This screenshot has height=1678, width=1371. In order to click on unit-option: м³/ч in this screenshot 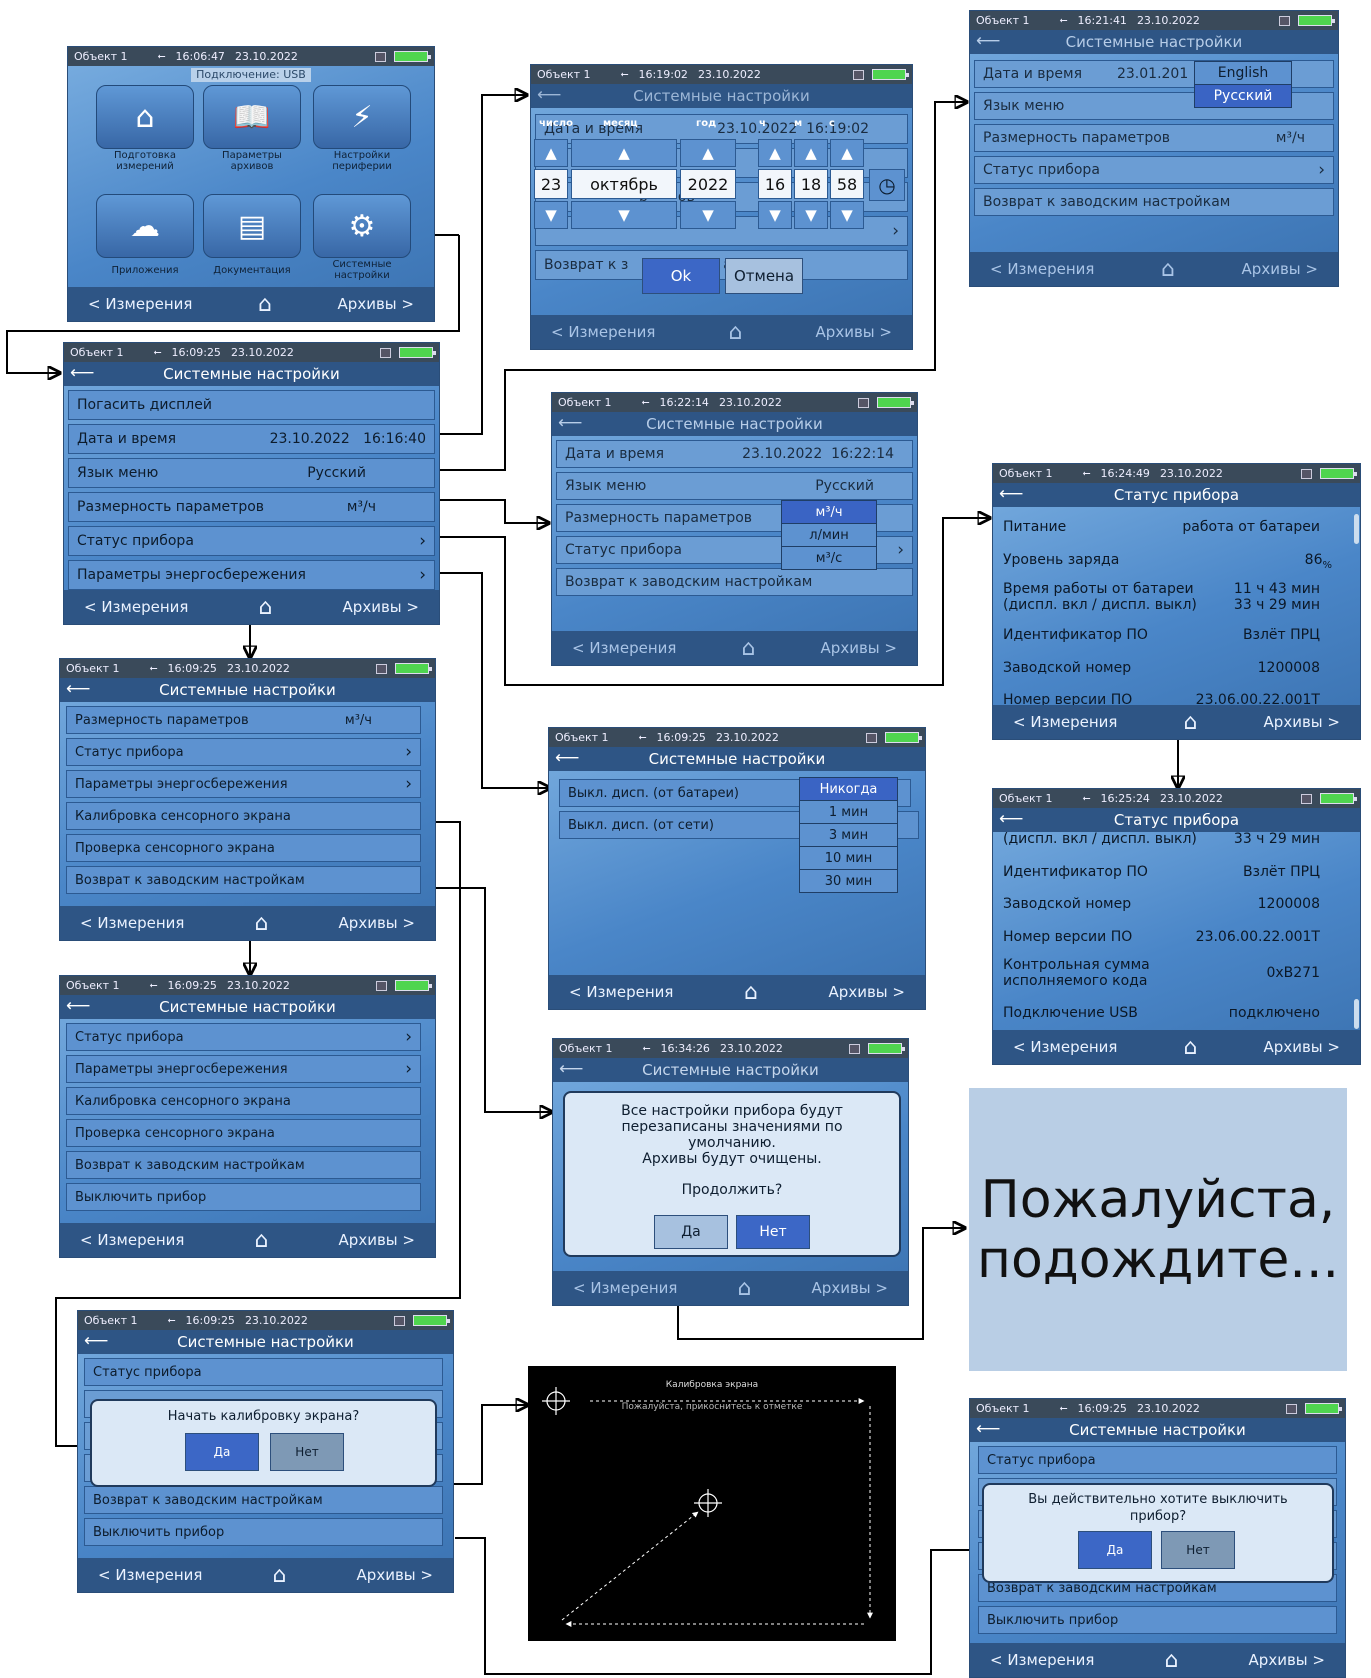, I will do `click(829, 512)`.